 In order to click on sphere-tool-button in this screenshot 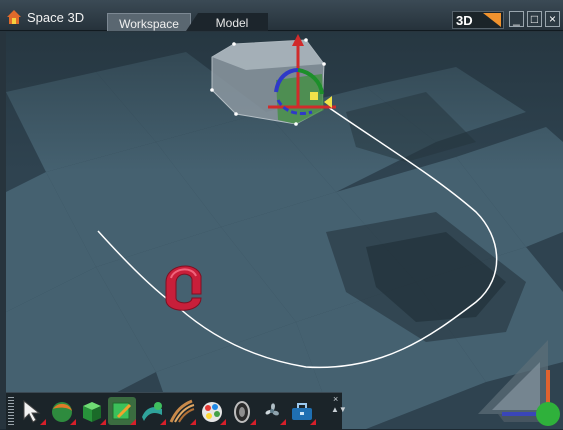, I will do `click(62, 411)`.